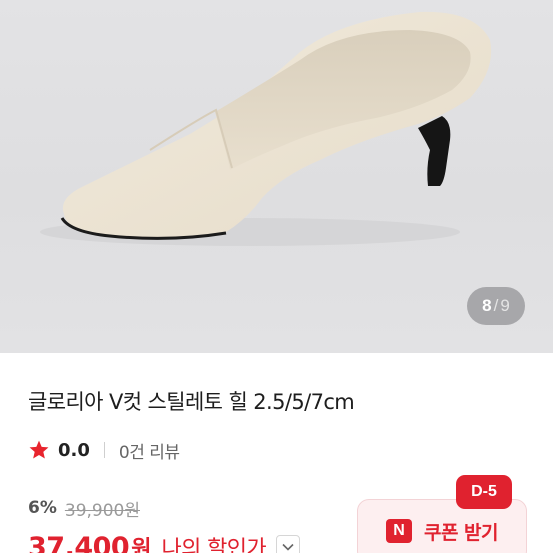 The height and width of the screenshot is (553, 553). I want to click on my-price-expand-button, so click(288, 544).